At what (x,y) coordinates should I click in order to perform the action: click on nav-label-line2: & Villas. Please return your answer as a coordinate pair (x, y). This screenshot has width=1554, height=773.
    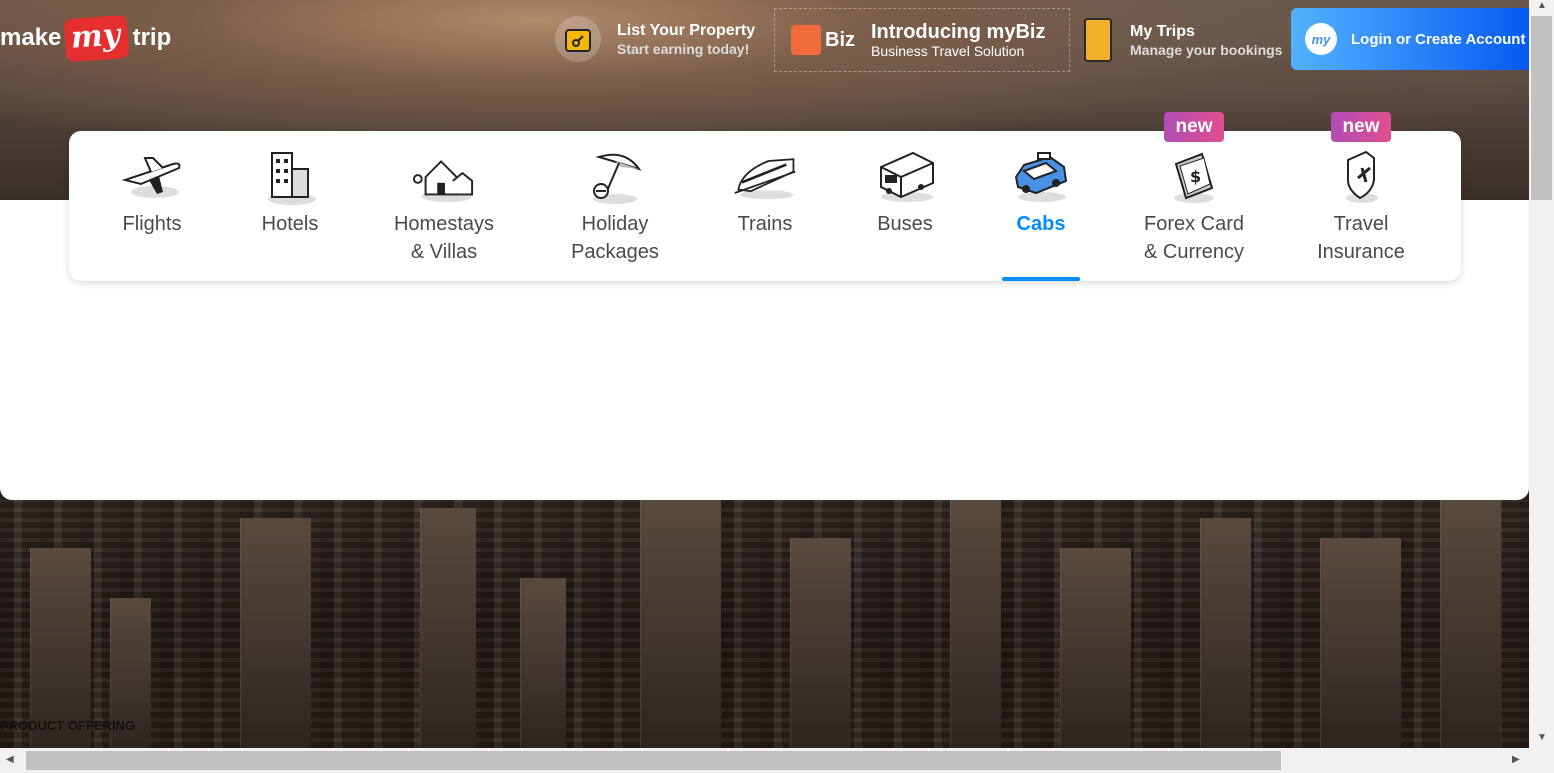
    Looking at the image, I should click on (444, 252).